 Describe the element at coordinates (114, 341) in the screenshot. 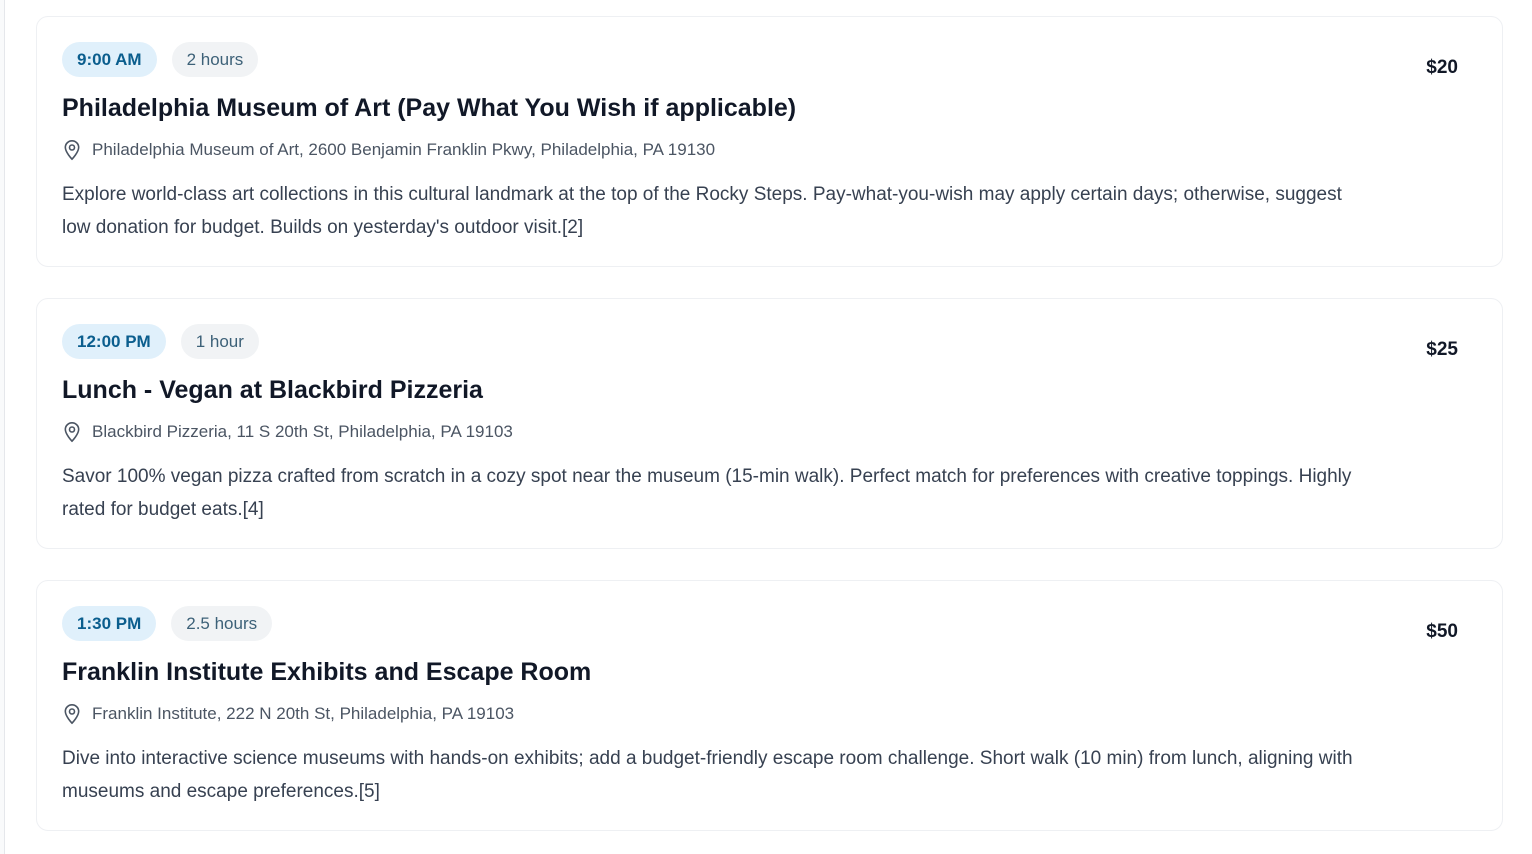

I see `time-badge: 12:00 PM` at that location.